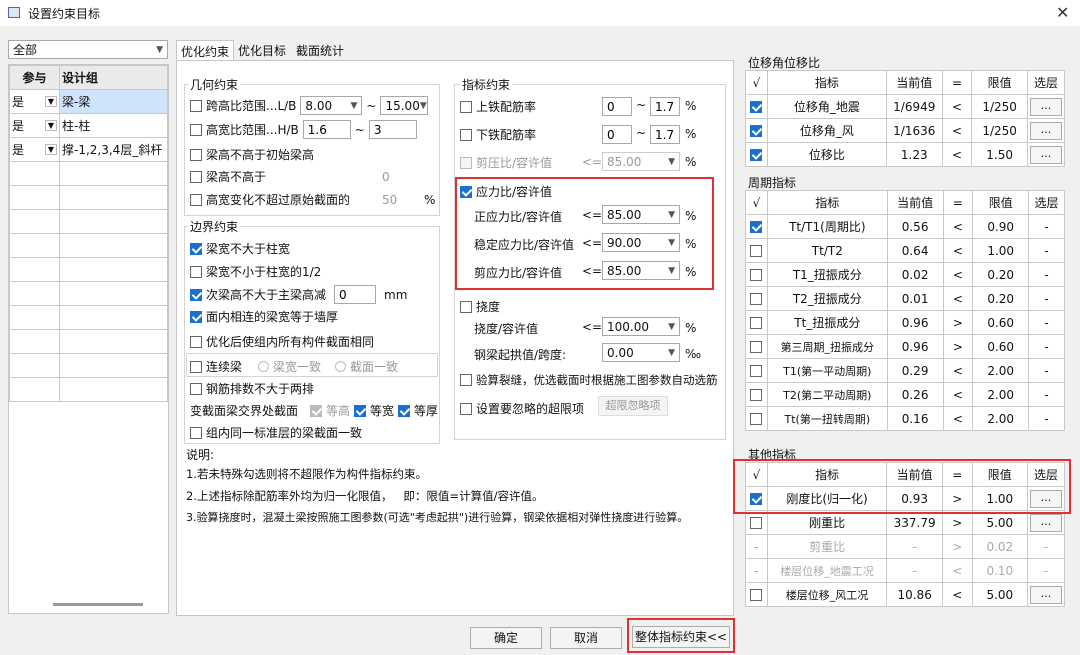 Image resolution: width=1080 pixels, height=655 pixels. Describe the element at coordinates (633, 406) in the screenshot. I see `ignore-items-button: 超限忽略项` at that location.